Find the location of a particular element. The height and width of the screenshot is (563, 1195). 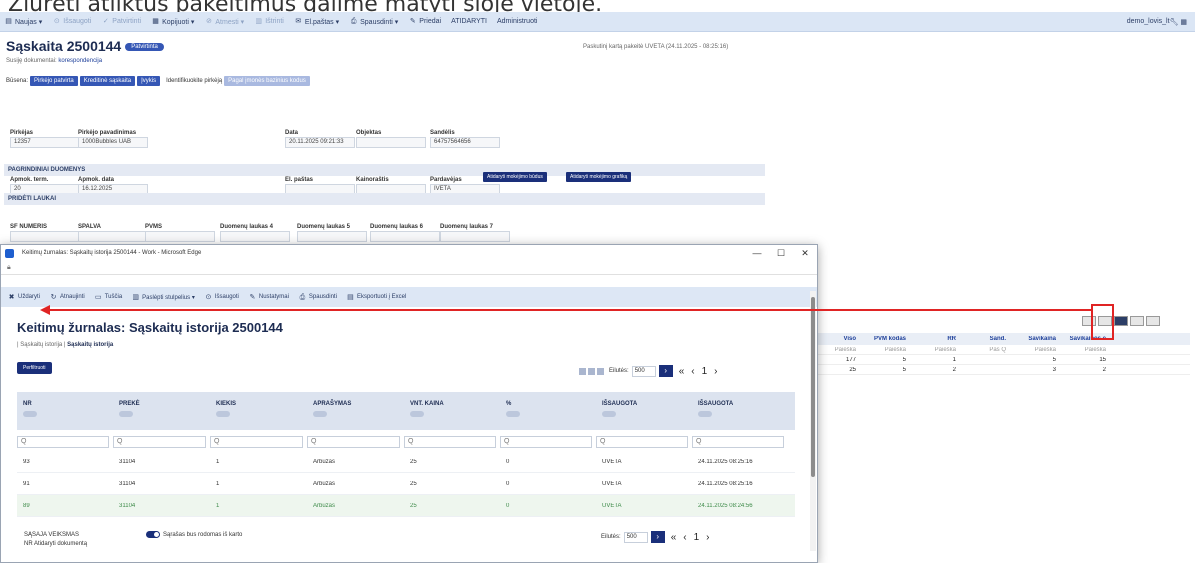

column-header: % is located at coordinates (548, 409).